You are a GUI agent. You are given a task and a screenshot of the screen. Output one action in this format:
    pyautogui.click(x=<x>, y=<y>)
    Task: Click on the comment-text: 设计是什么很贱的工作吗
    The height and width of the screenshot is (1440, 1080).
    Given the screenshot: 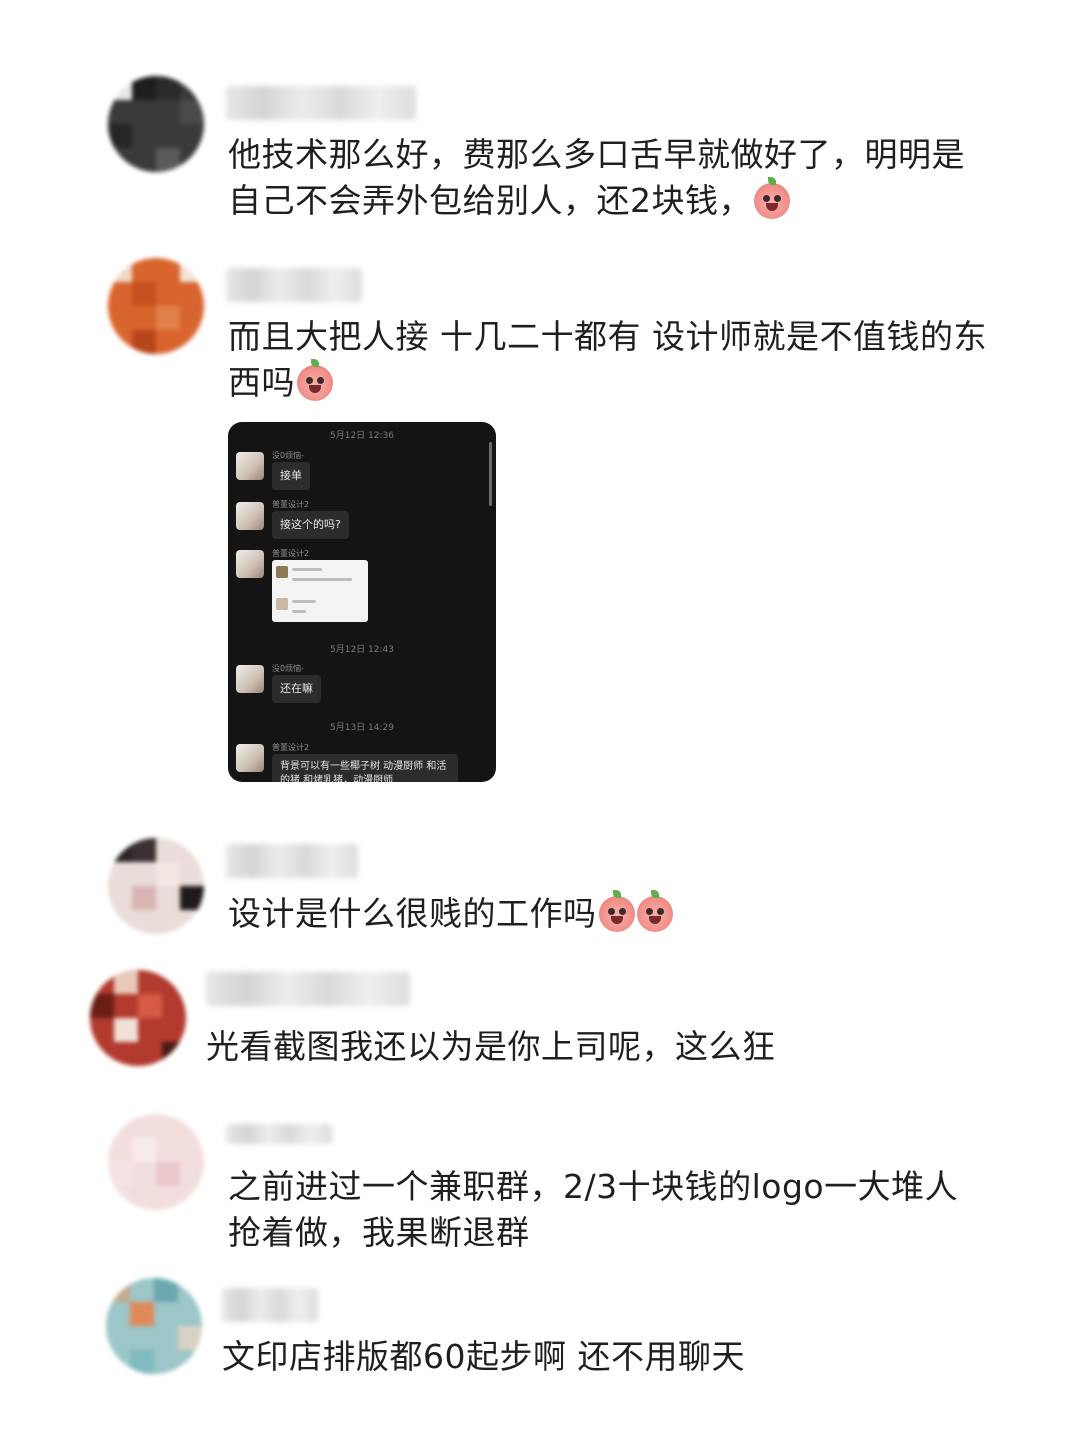 What is the action you would take?
    pyautogui.click(x=613, y=913)
    